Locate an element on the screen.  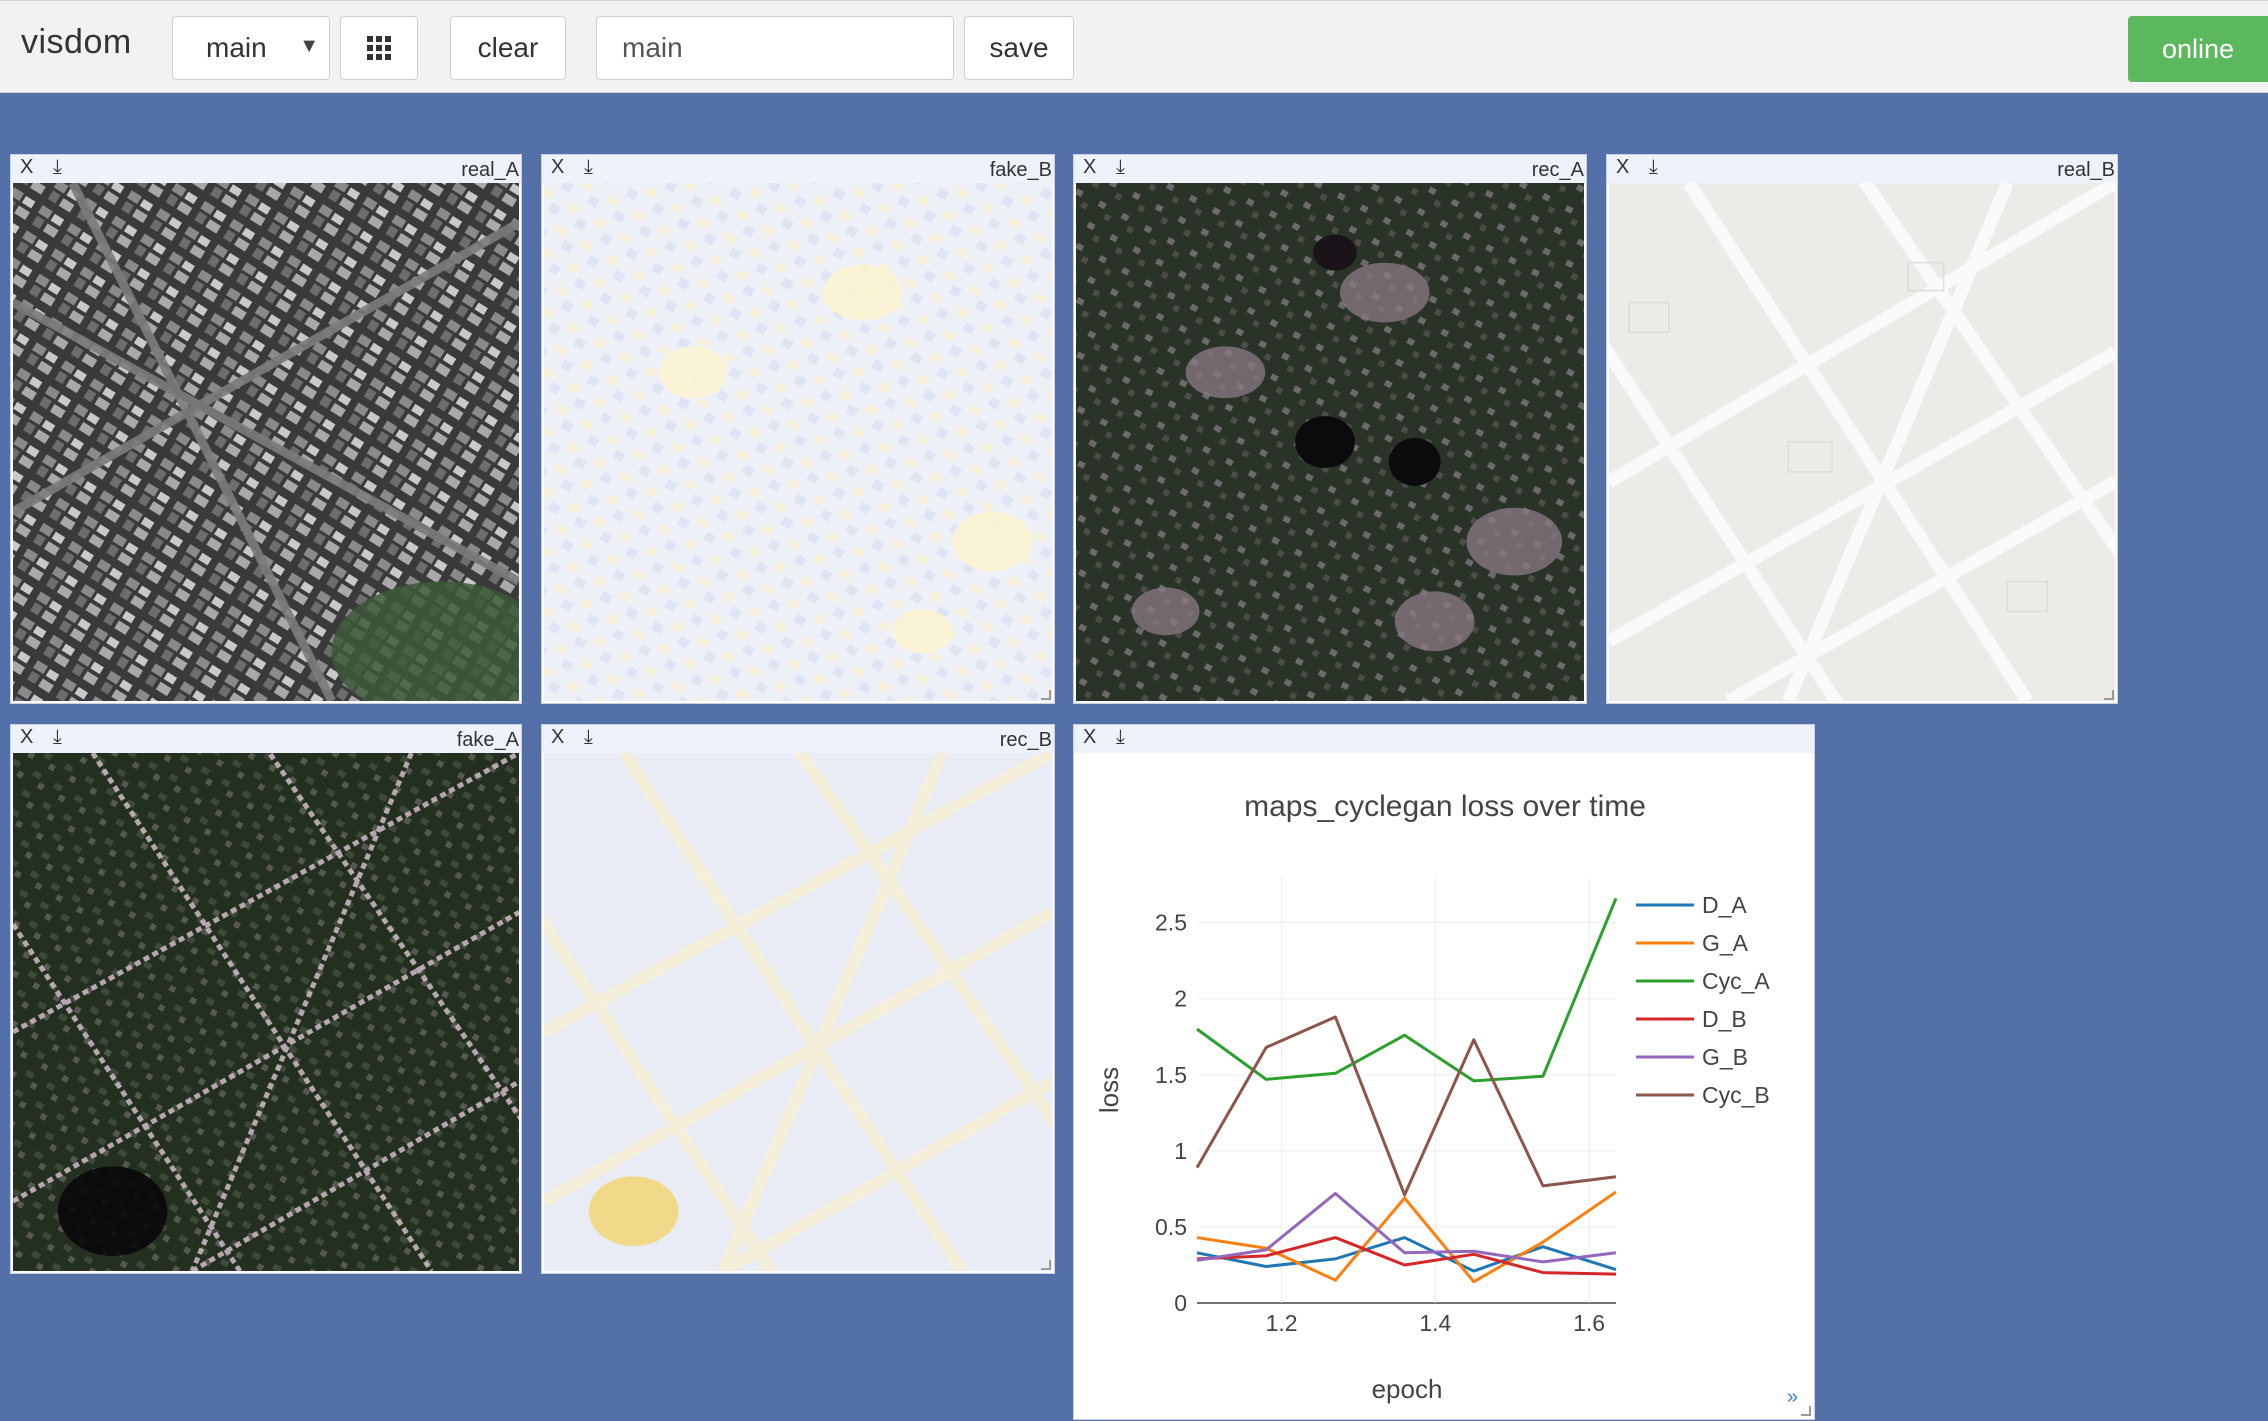
y-tick-label: 2 is located at coordinates (1180, 999).